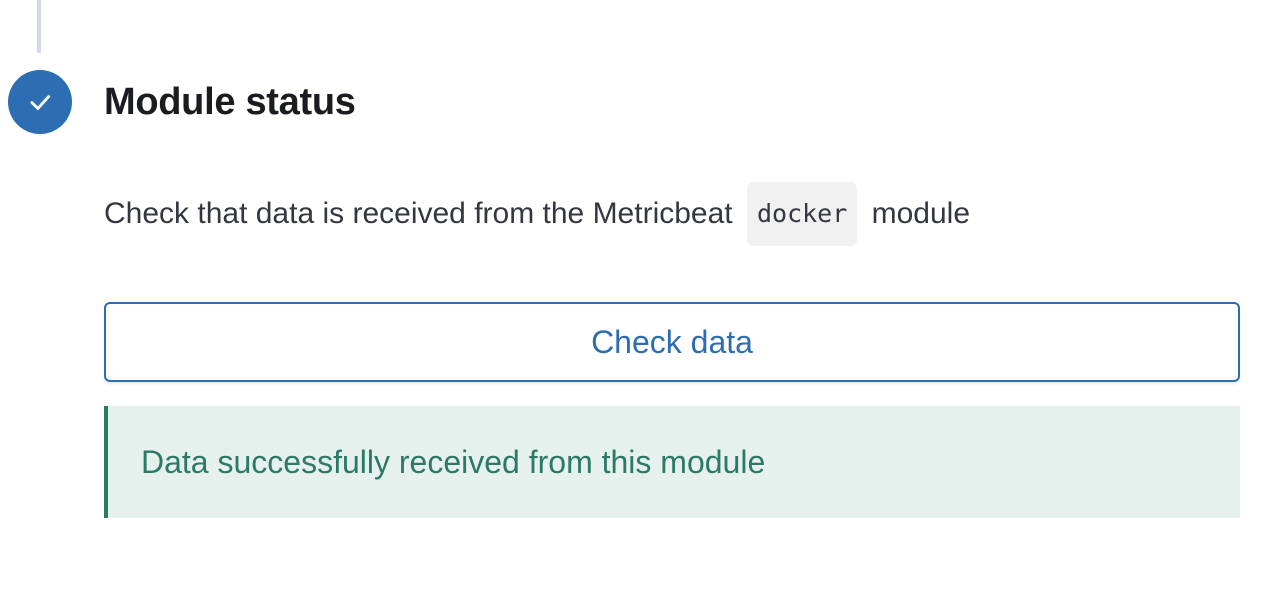 The image size is (1278, 612). What do you see at coordinates (921, 213) in the screenshot?
I see `description-suffix: module` at bounding box center [921, 213].